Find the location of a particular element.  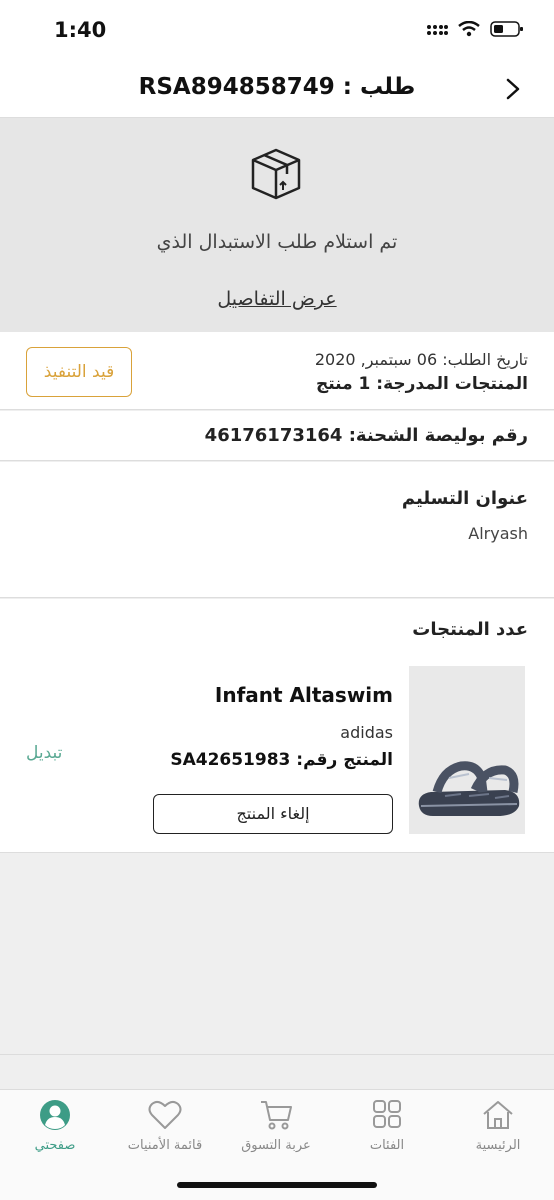

shipment-number: رقم بوليصة الشحنة: 46176173164 is located at coordinates (366, 435).